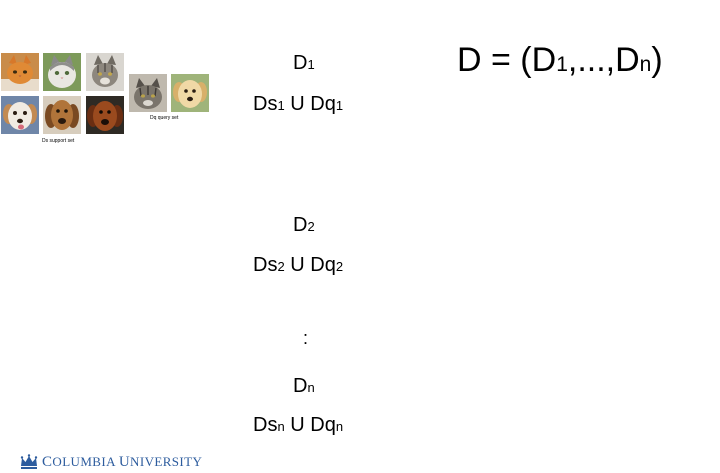 The height and width of the screenshot is (473, 720). I want to click on columbia-university-logo: COLUMBIA UNIVERSITY, so click(111, 462).